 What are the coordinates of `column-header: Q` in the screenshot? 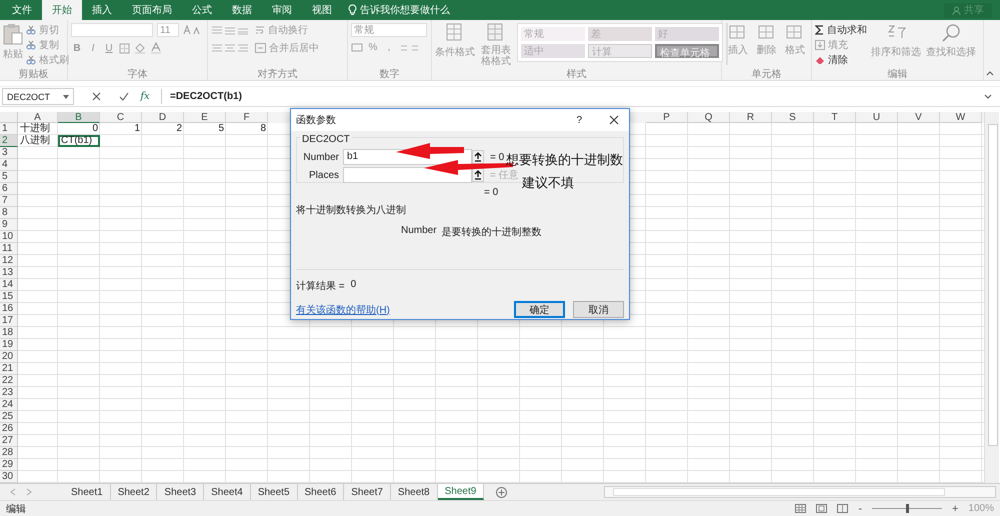 It's located at (709, 117).